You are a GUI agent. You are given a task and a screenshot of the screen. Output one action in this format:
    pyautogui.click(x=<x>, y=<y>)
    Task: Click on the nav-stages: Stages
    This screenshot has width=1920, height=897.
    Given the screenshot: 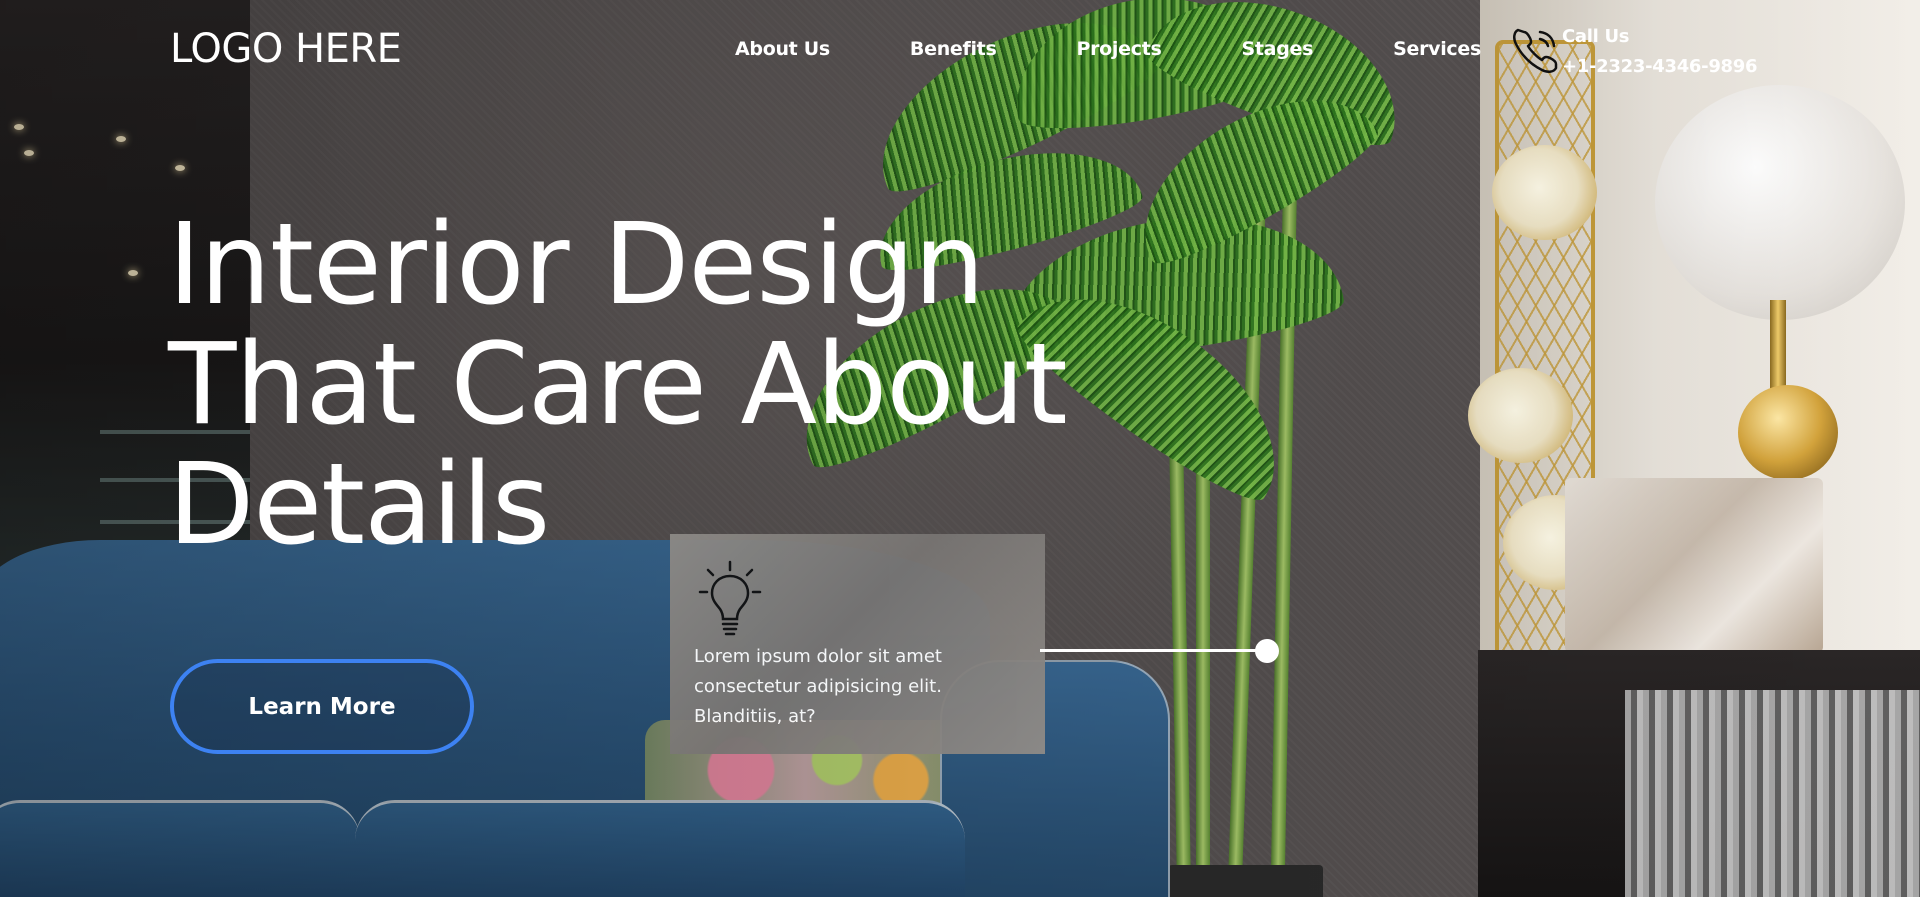 What is the action you would take?
    pyautogui.click(x=1278, y=49)
    